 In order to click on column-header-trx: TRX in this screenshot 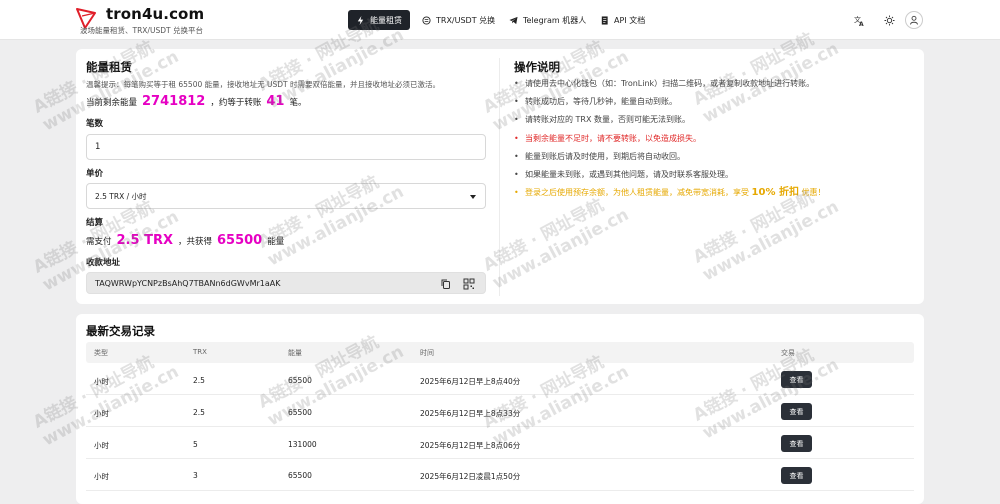, I will do `click(200, 352)`.